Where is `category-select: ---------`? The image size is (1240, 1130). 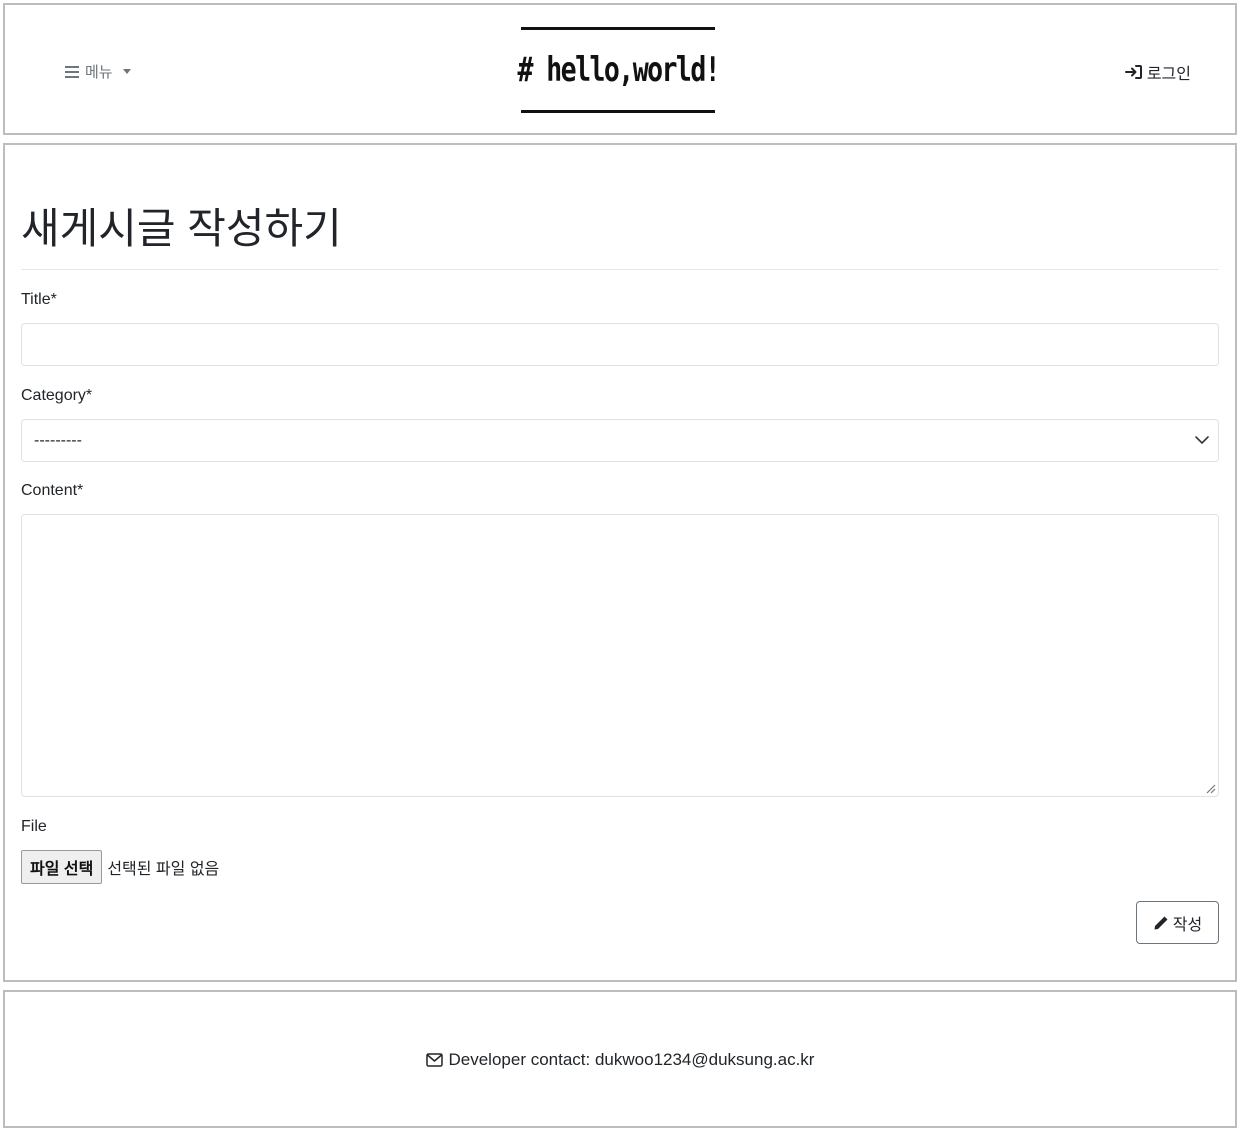
category-select: --------- is located at coordinates (620, 440).